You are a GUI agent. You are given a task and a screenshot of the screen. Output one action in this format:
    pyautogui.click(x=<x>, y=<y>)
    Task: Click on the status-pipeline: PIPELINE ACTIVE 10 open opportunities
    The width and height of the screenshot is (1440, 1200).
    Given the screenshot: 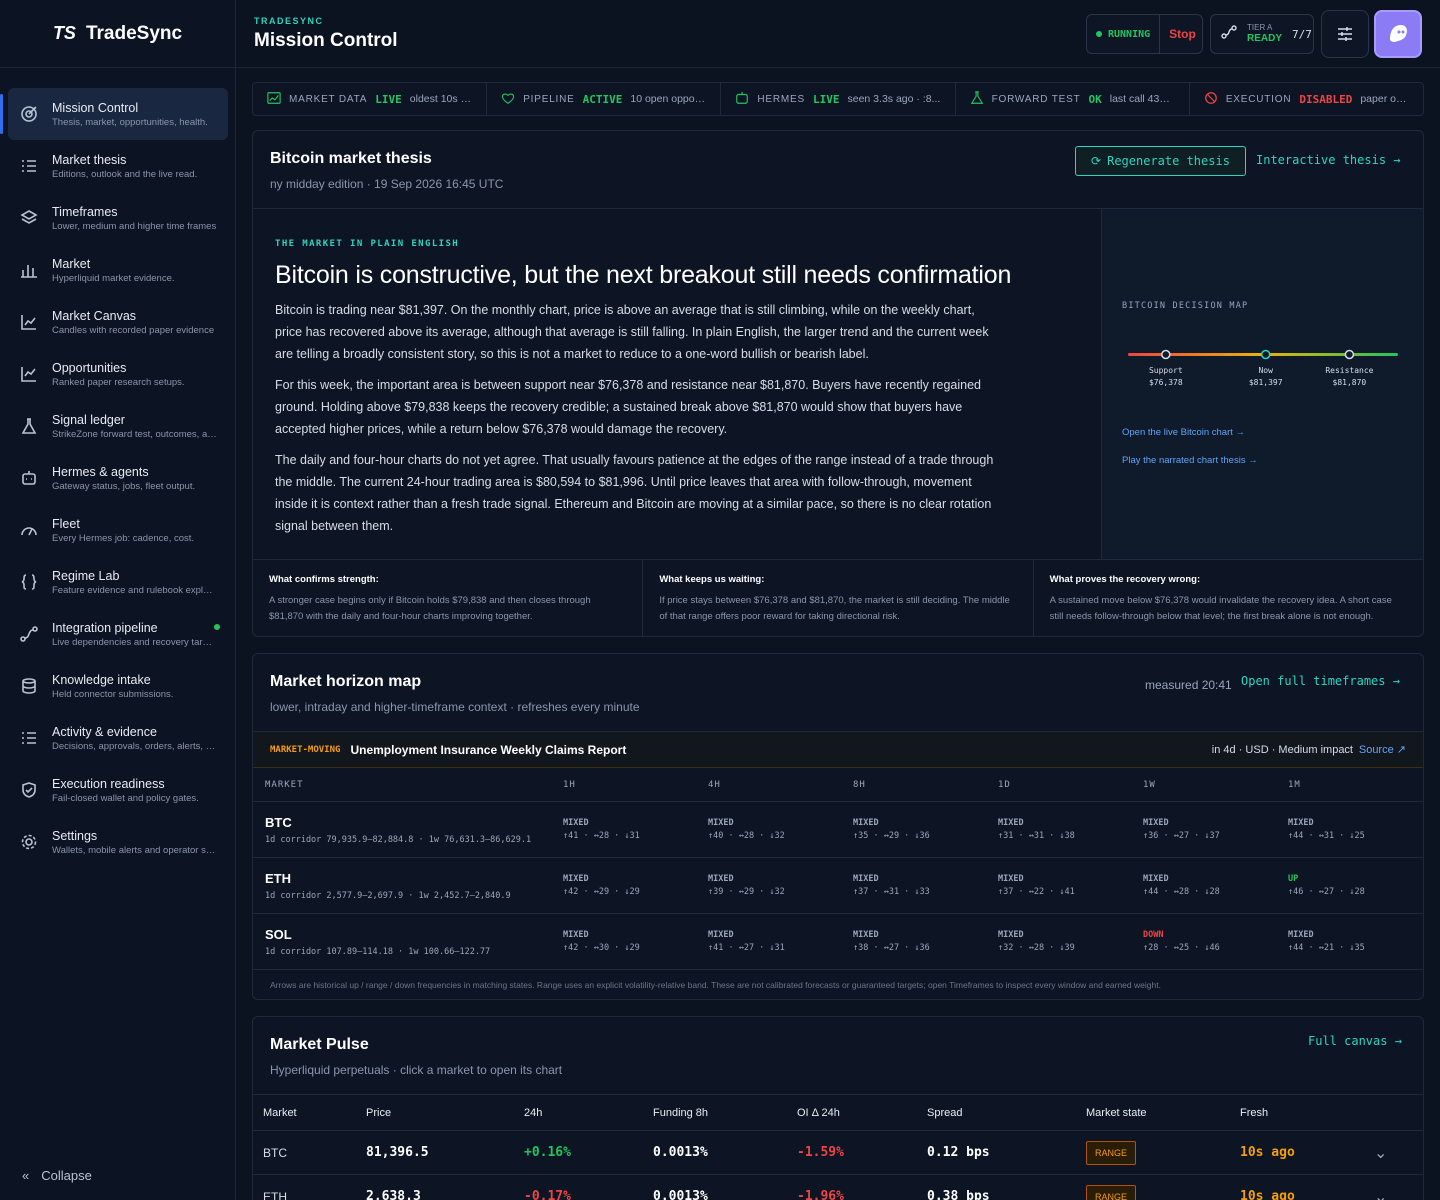 What is the action you would take?
    pyautogui.click(x=604, y=99)
    